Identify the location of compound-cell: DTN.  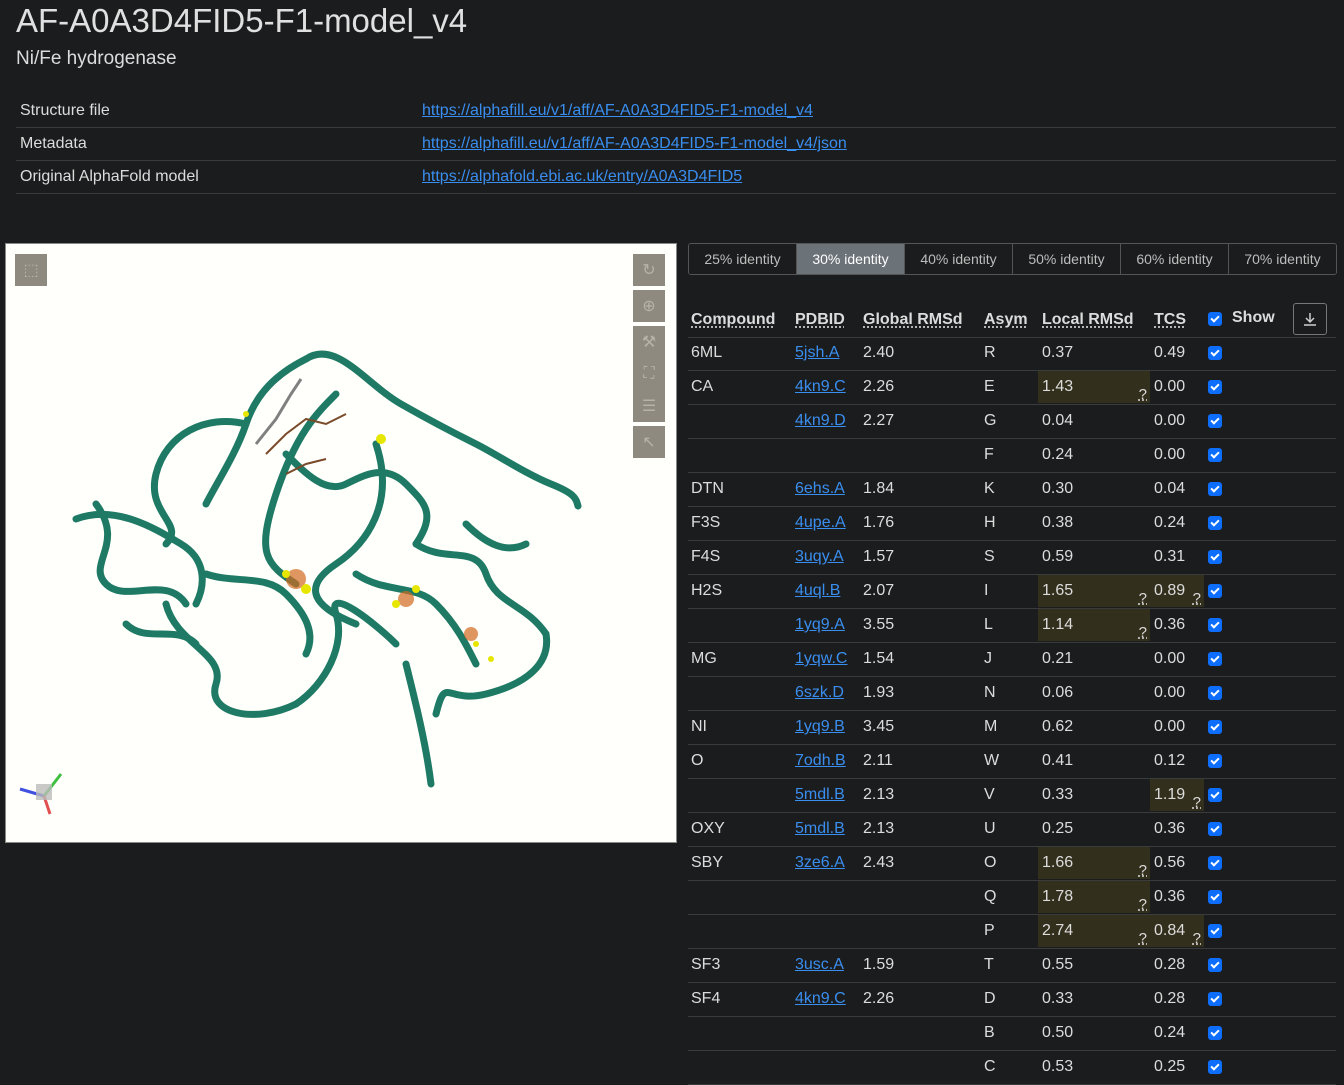
(707, 488).